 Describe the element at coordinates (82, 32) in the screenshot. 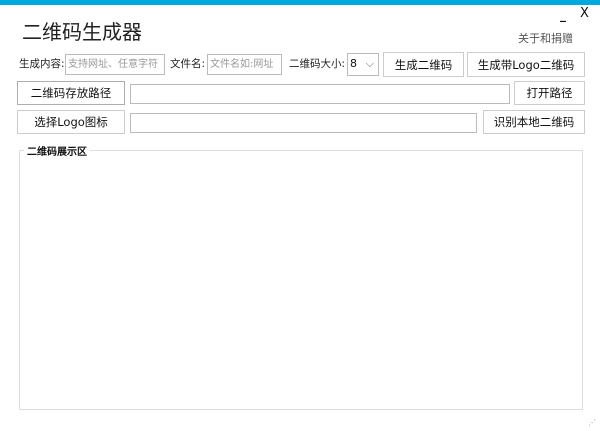

I see `app-title: 二维码生成器` at that location.